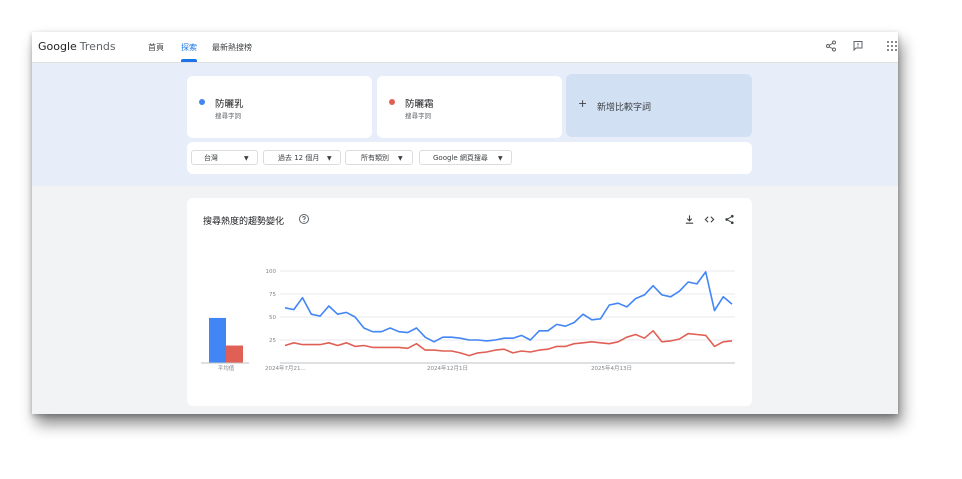 The width and height of the screenshot is (962, 479). I want to click on filter-label: 過去 12 個月, so click(299, 158).